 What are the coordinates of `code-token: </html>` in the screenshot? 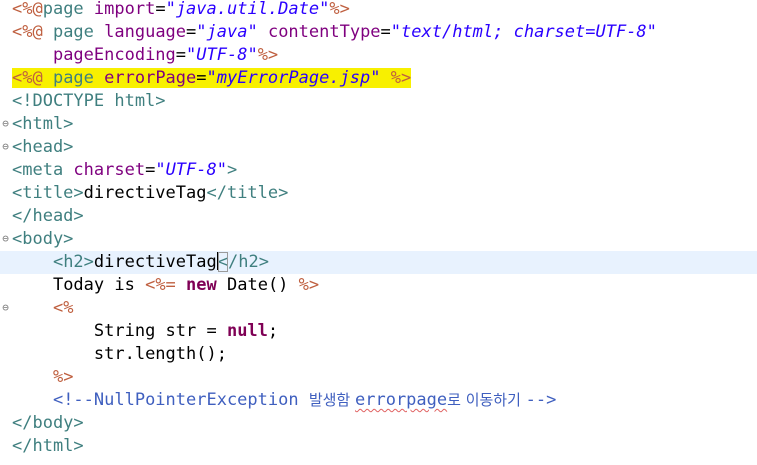 It's located at (48, 446).